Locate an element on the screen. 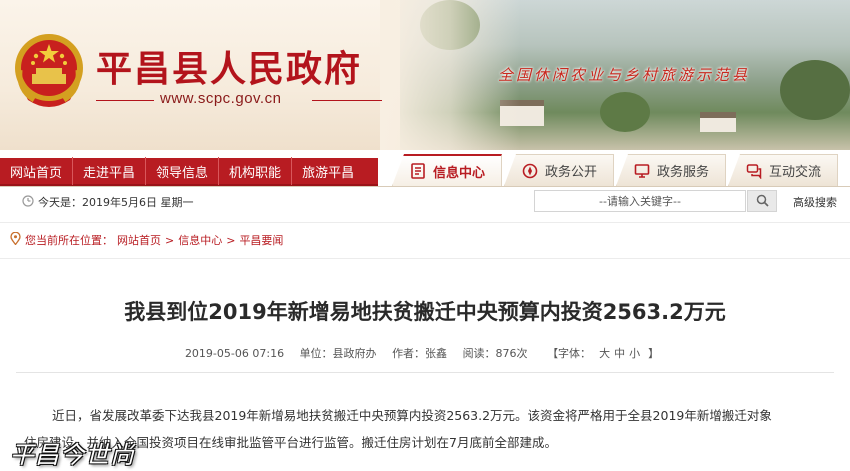 The height and width of the screenshot is (471, 850). breadcrumb-prefix: 您当前所在位置： is located at coordinates (69, 240).